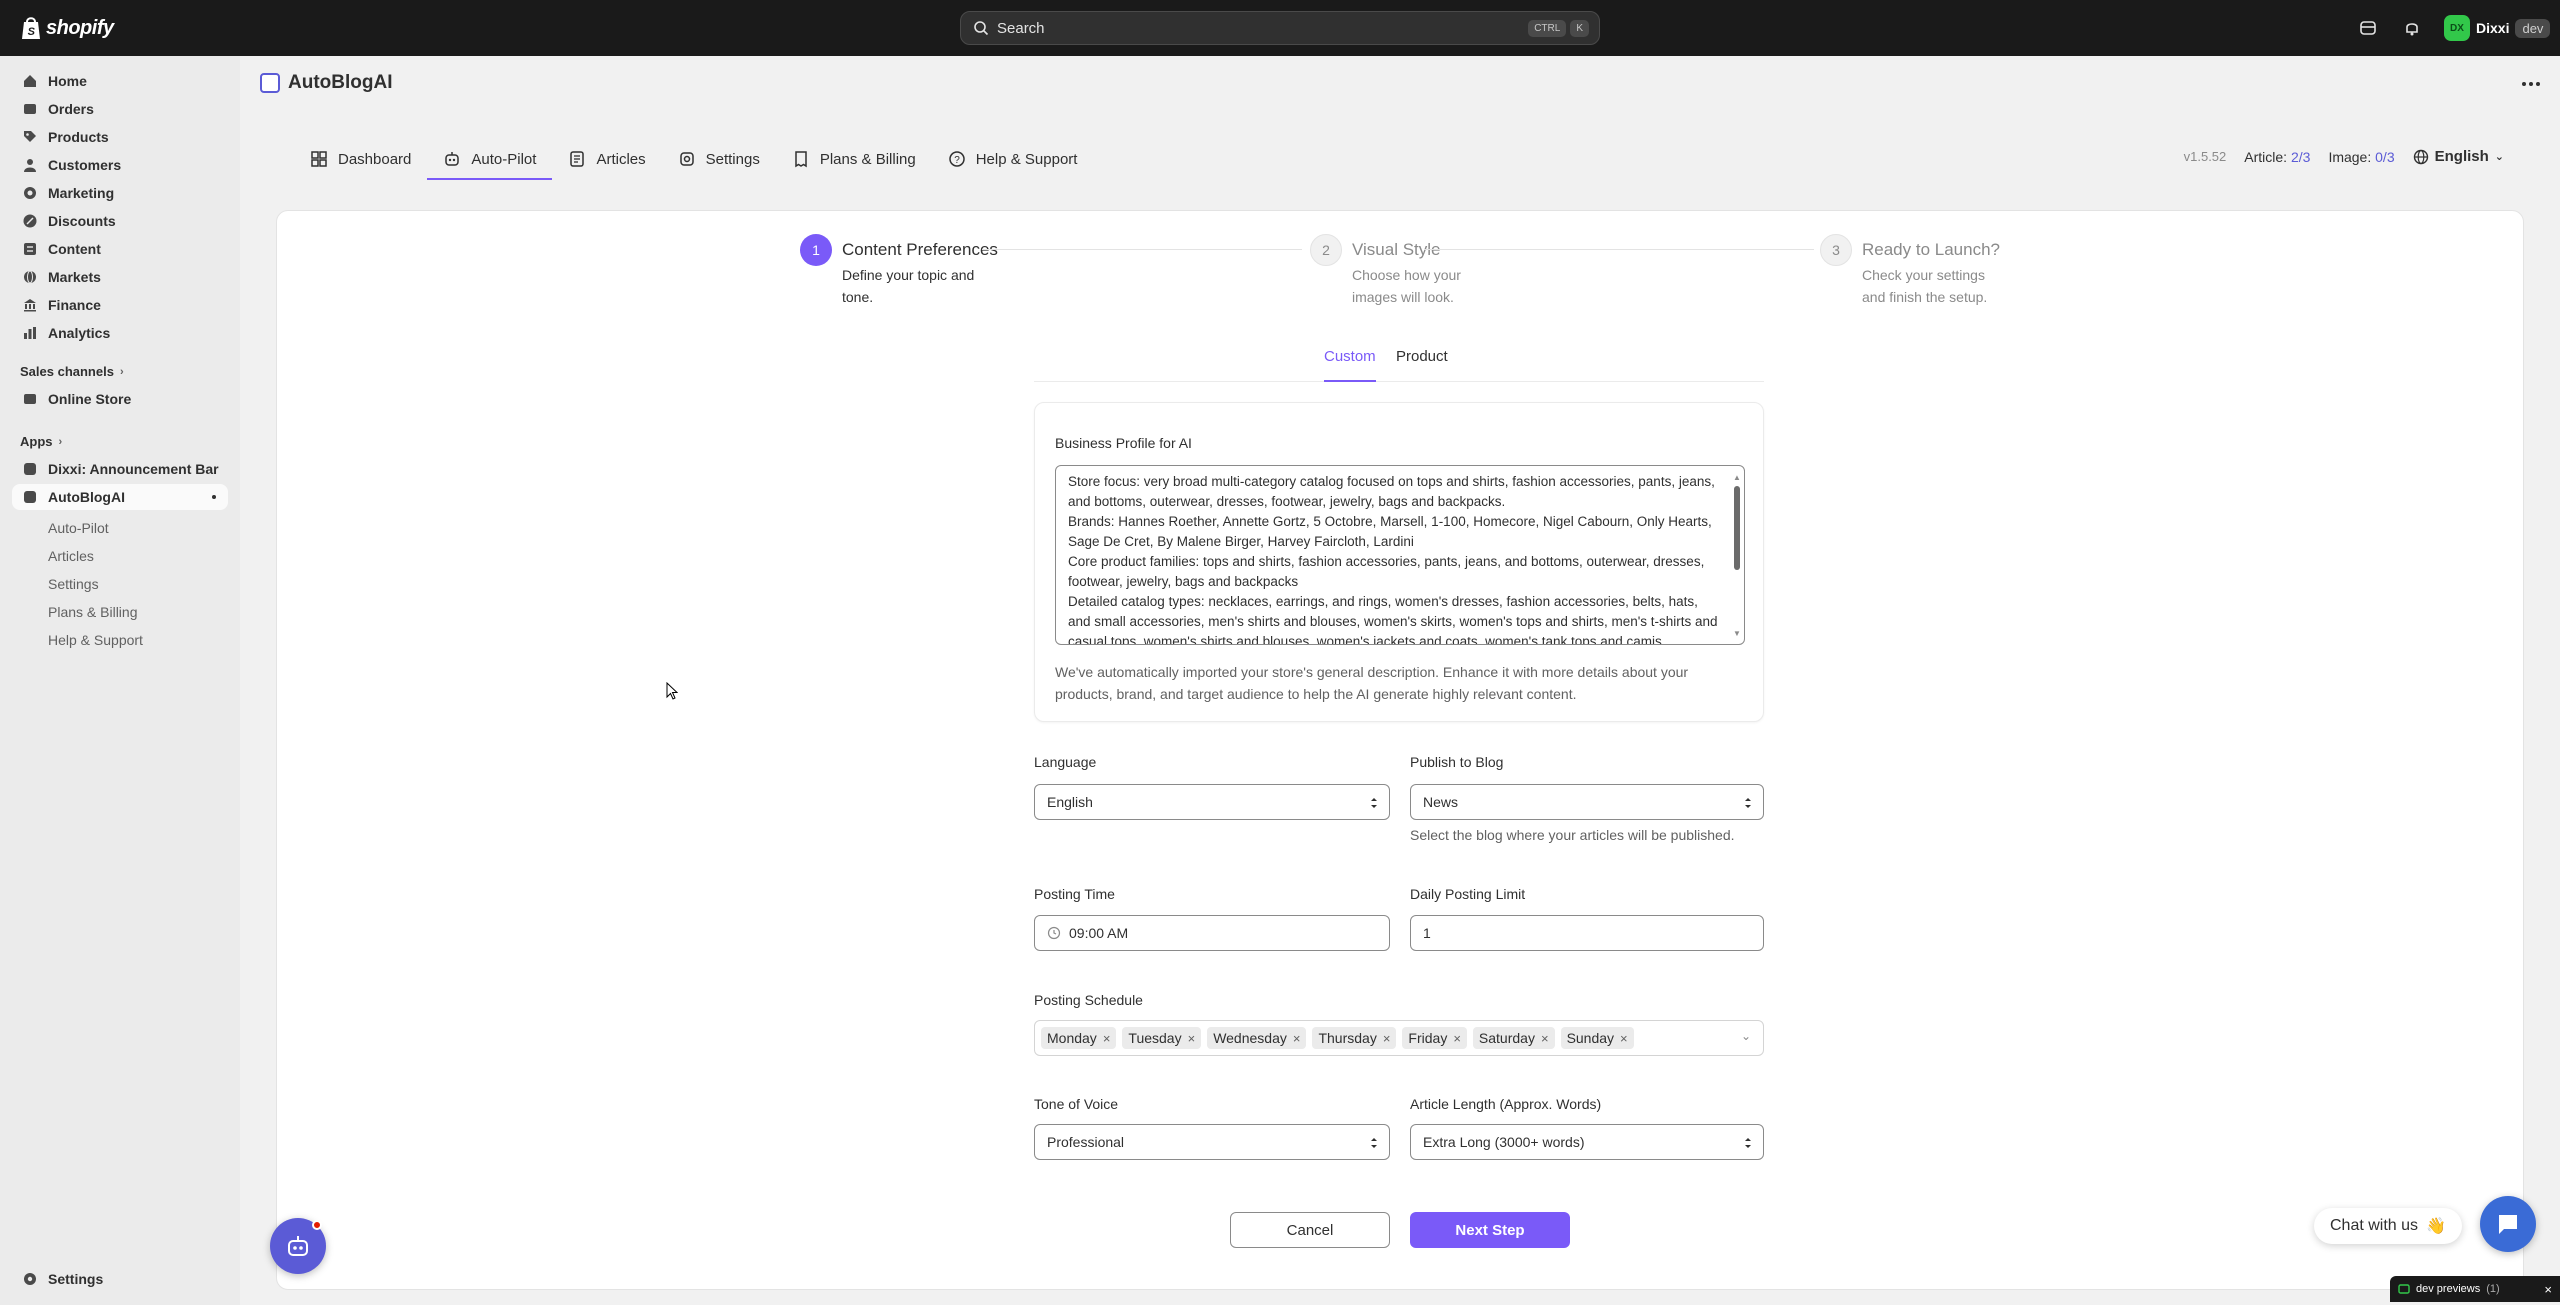  Describe the element at coordinates (214, 497) in the screenshot. I see `pin-icon` at that location.